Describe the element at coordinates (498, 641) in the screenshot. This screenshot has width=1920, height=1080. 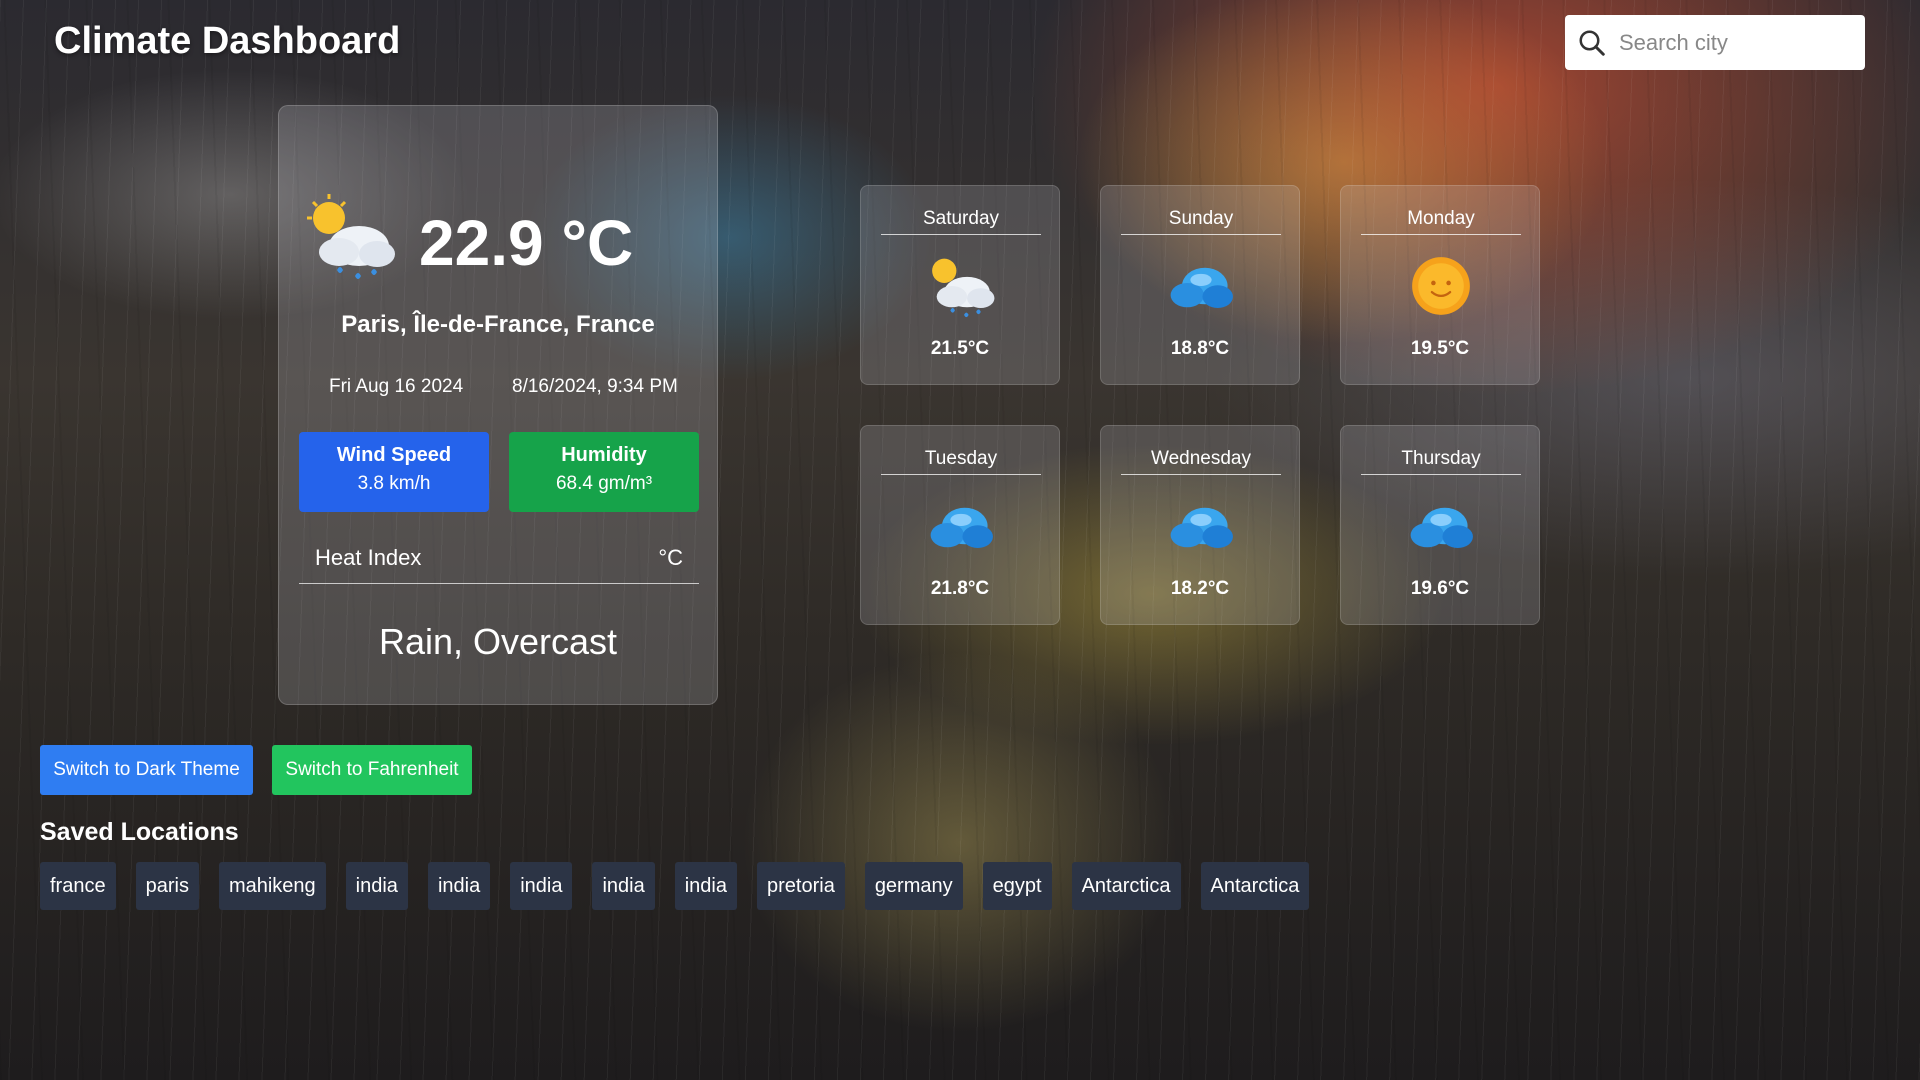
I see `weather-condition: Rain, Overcast` at that location.